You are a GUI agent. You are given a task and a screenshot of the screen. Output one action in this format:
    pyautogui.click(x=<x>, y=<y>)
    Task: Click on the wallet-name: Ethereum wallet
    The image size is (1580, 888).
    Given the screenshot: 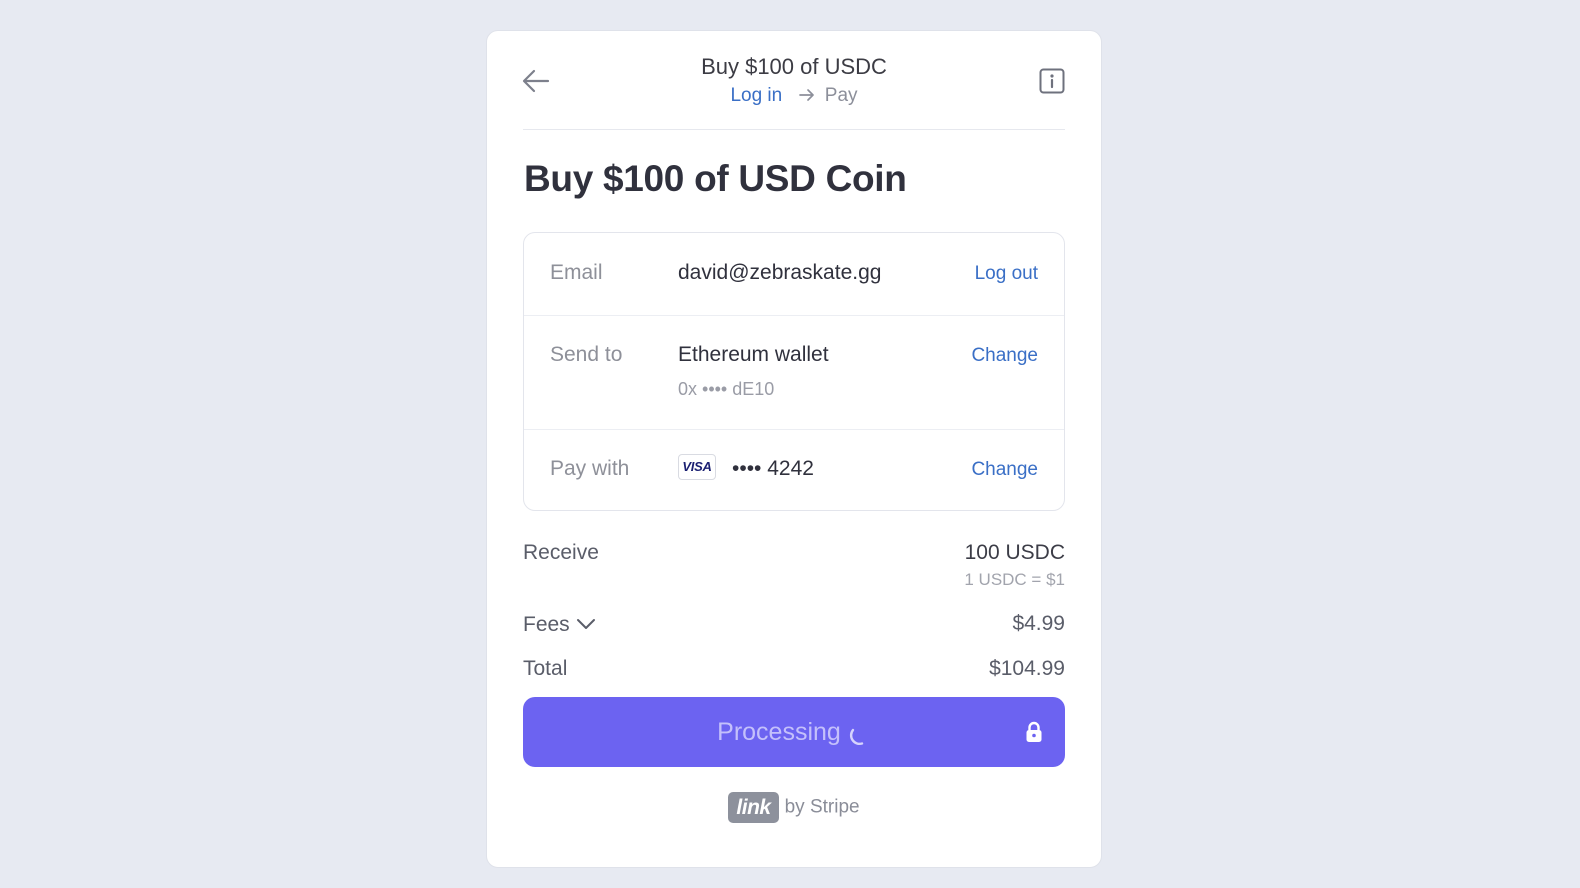 What is the action you would take?
    pyautogui.click(x=753, y=354)
    